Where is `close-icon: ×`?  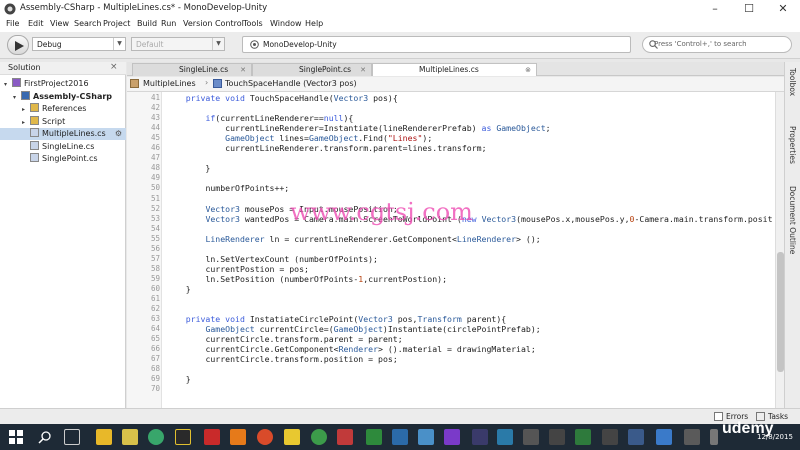 close-icon: × is located at coordinates (114, 67).